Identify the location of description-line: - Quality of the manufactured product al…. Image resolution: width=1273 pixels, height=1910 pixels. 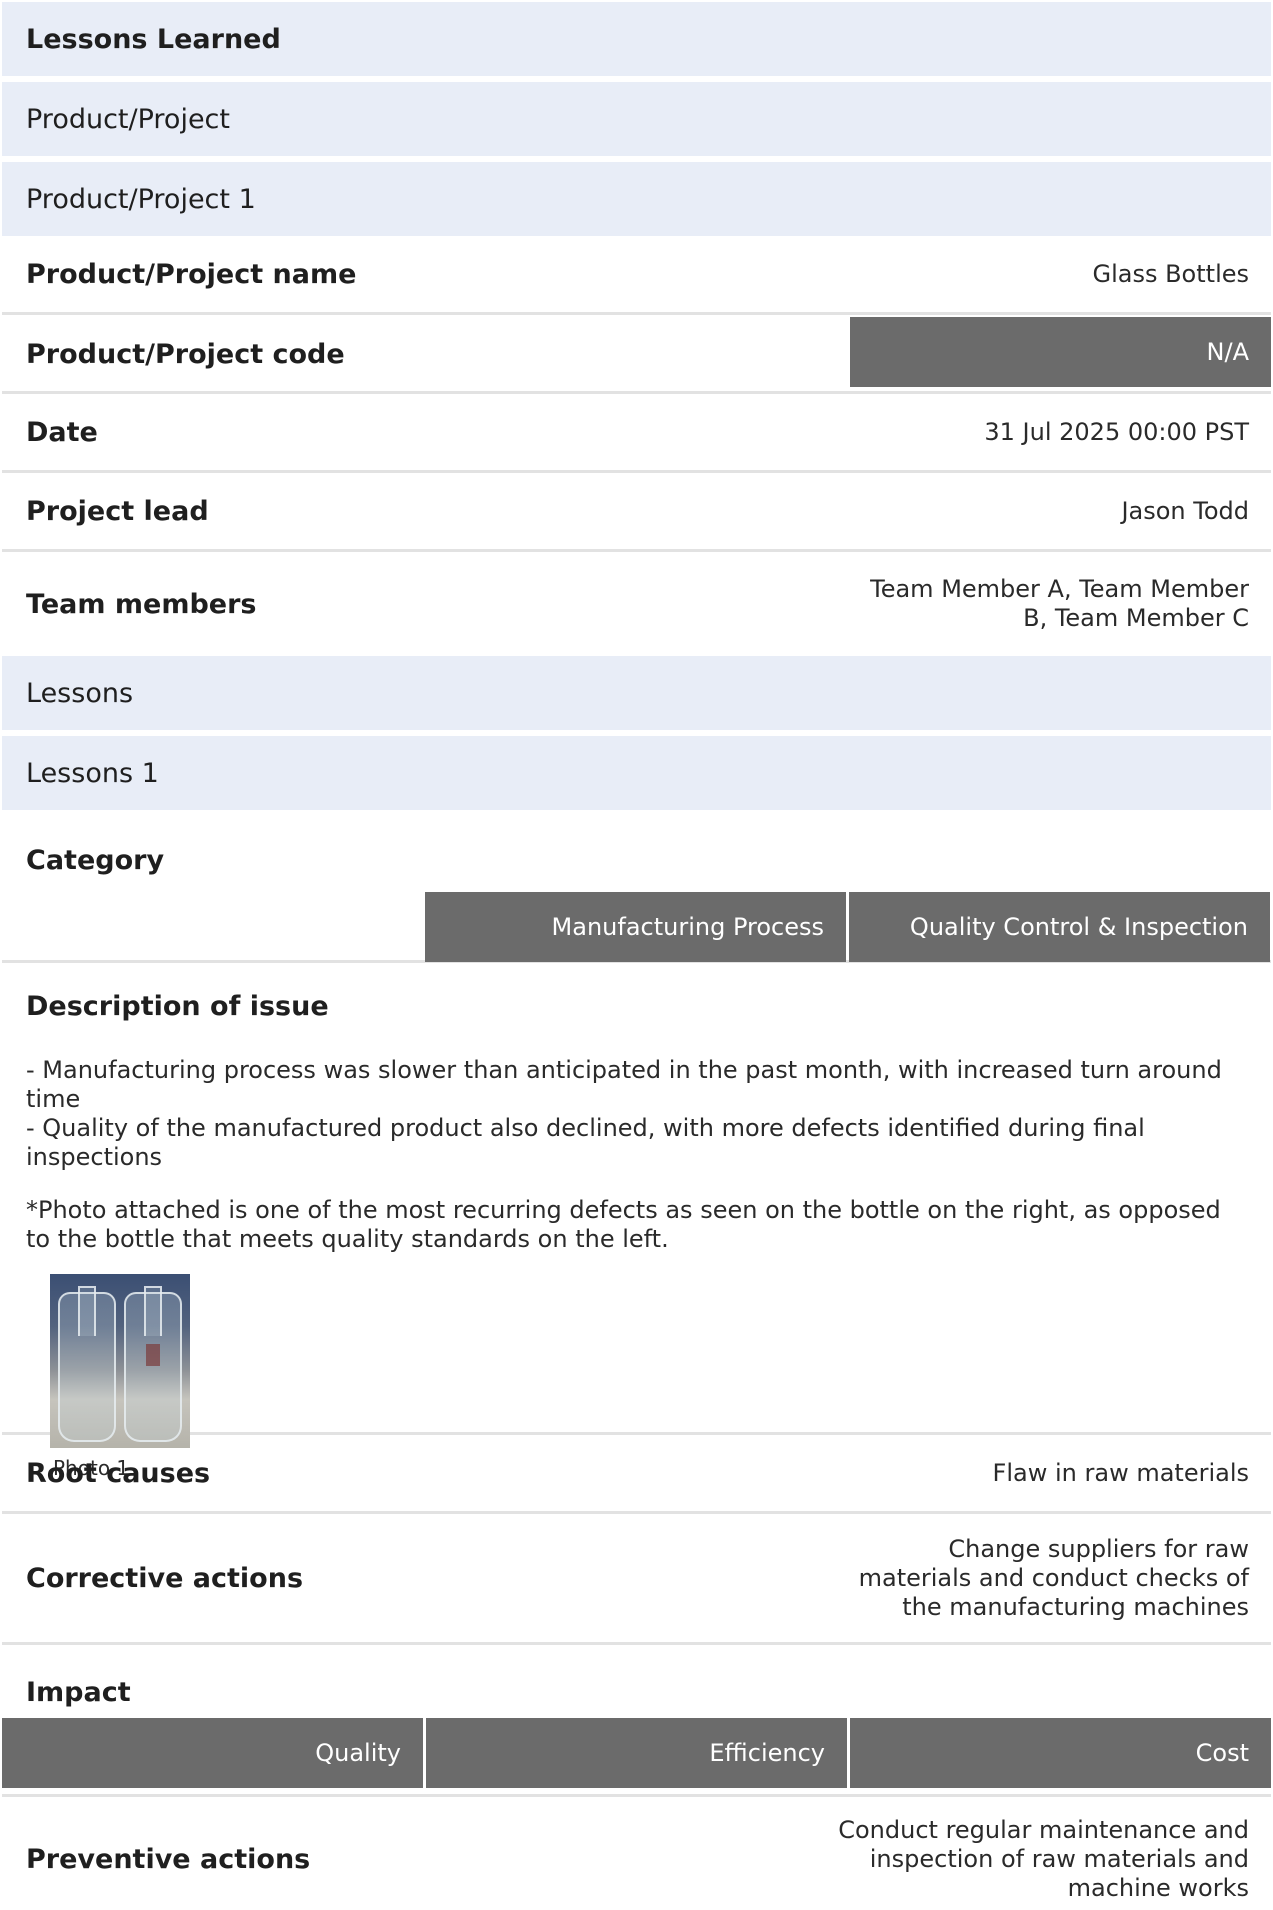
(585, 1142).